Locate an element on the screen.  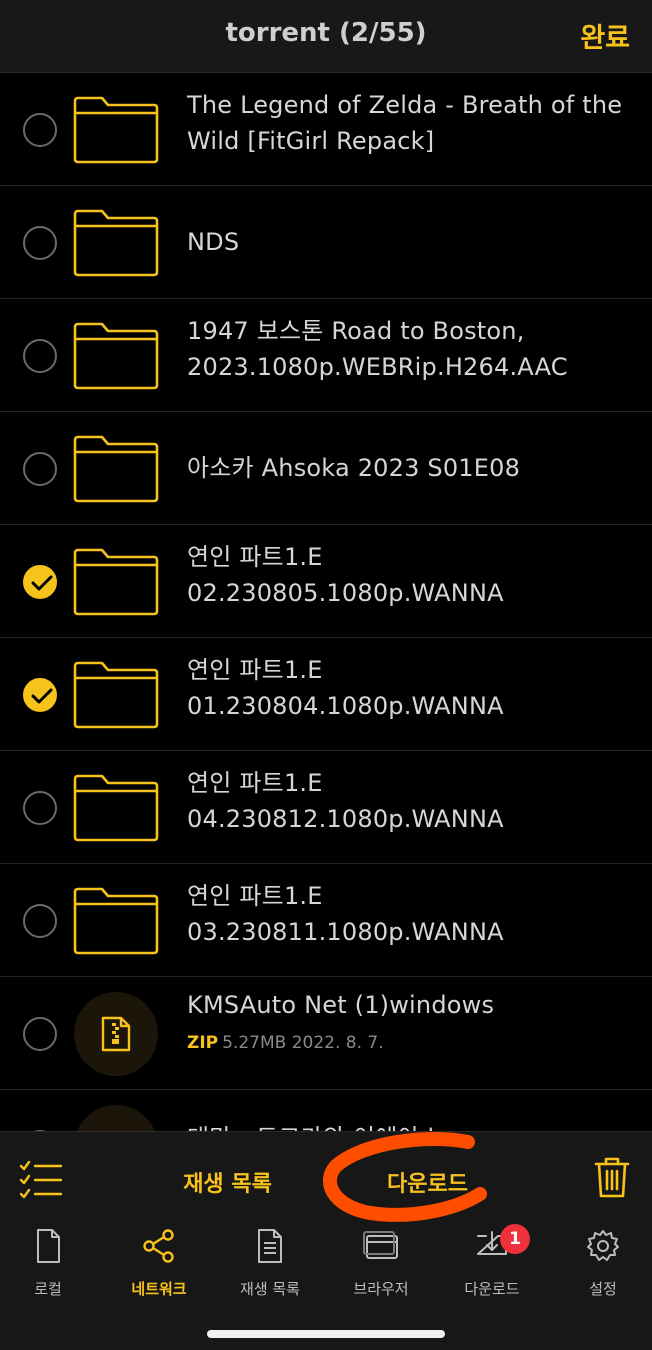
file-name: 대만 - 도쿄가와 이에야스 is located at coordinates (410, 1125).